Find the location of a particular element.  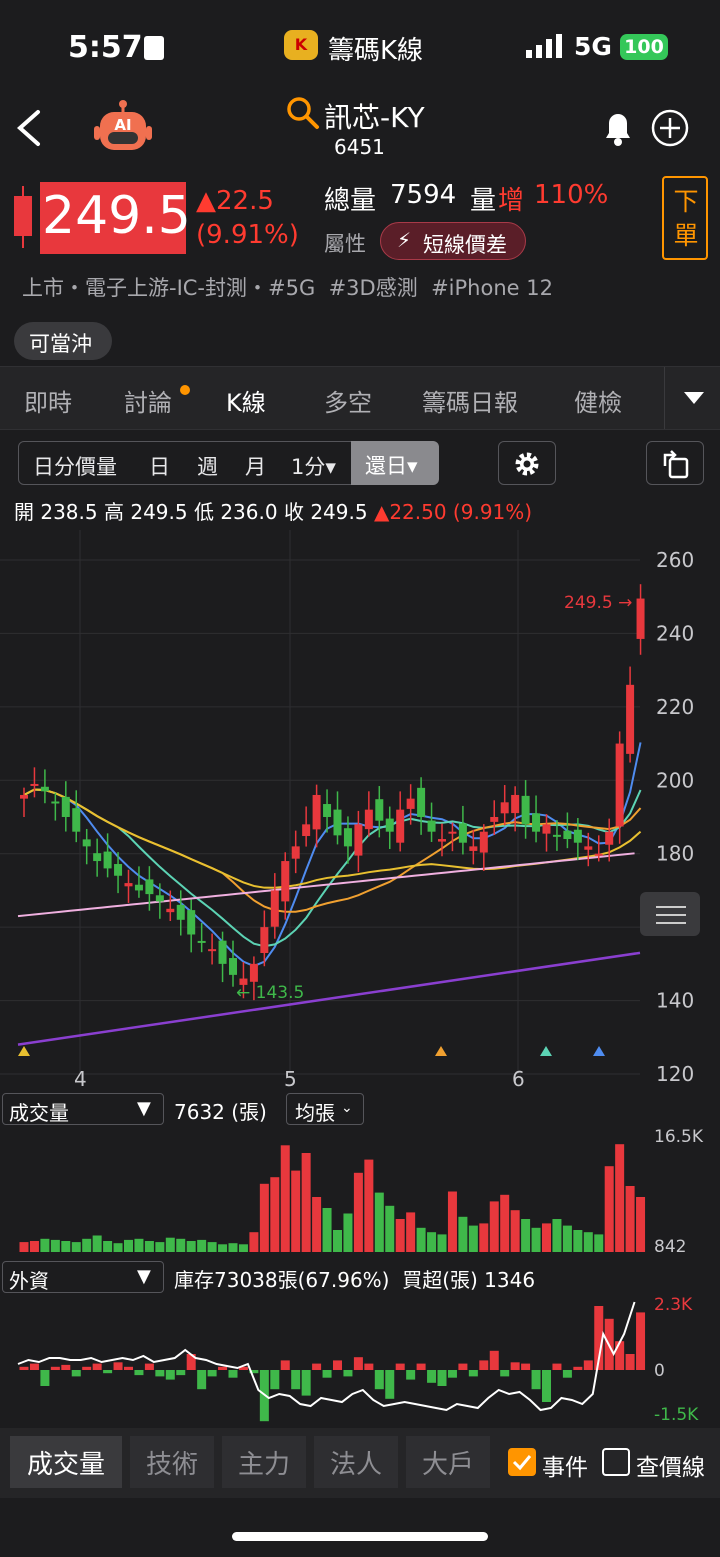

y-tick-label: 240 is located at coordinates (675, 633).